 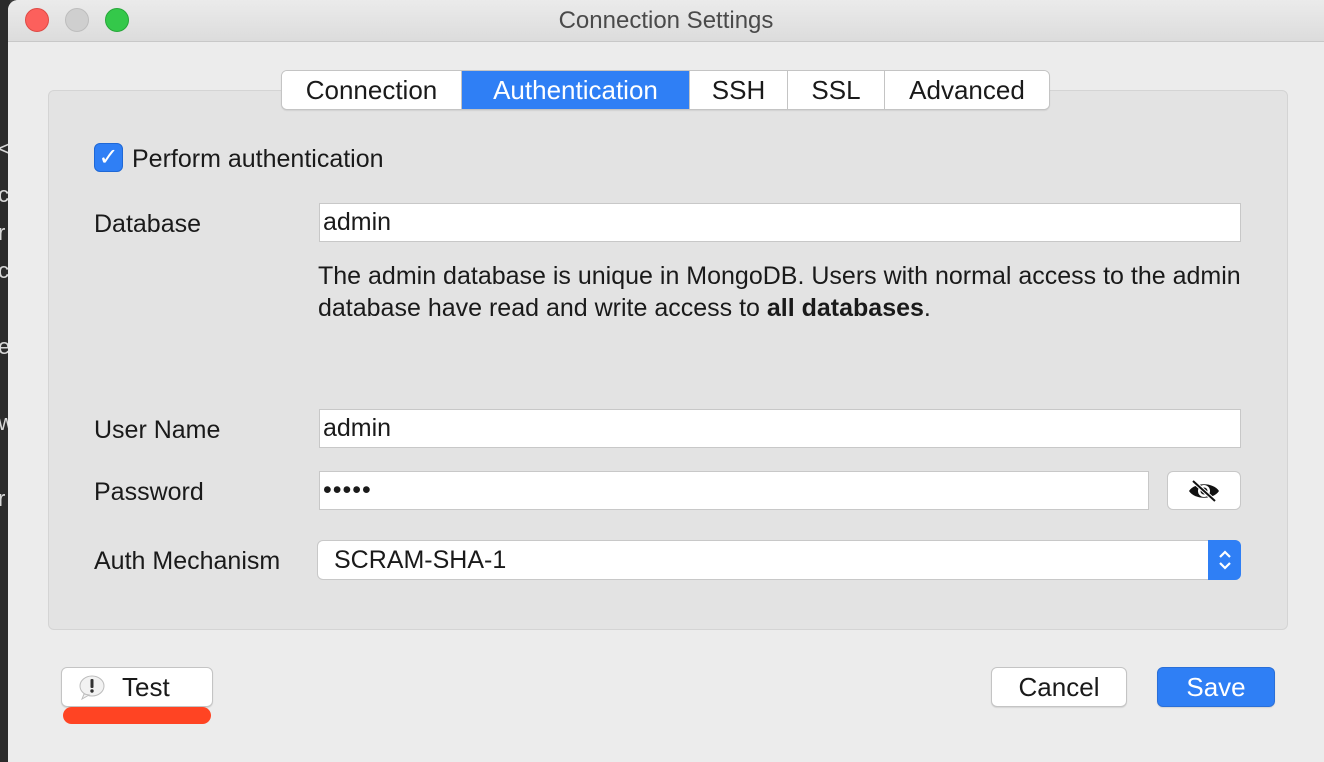 What do you see at coordinates (157, 430) in the screenshot?
I see `username-label: User Name` at bounding box center [157, 430].